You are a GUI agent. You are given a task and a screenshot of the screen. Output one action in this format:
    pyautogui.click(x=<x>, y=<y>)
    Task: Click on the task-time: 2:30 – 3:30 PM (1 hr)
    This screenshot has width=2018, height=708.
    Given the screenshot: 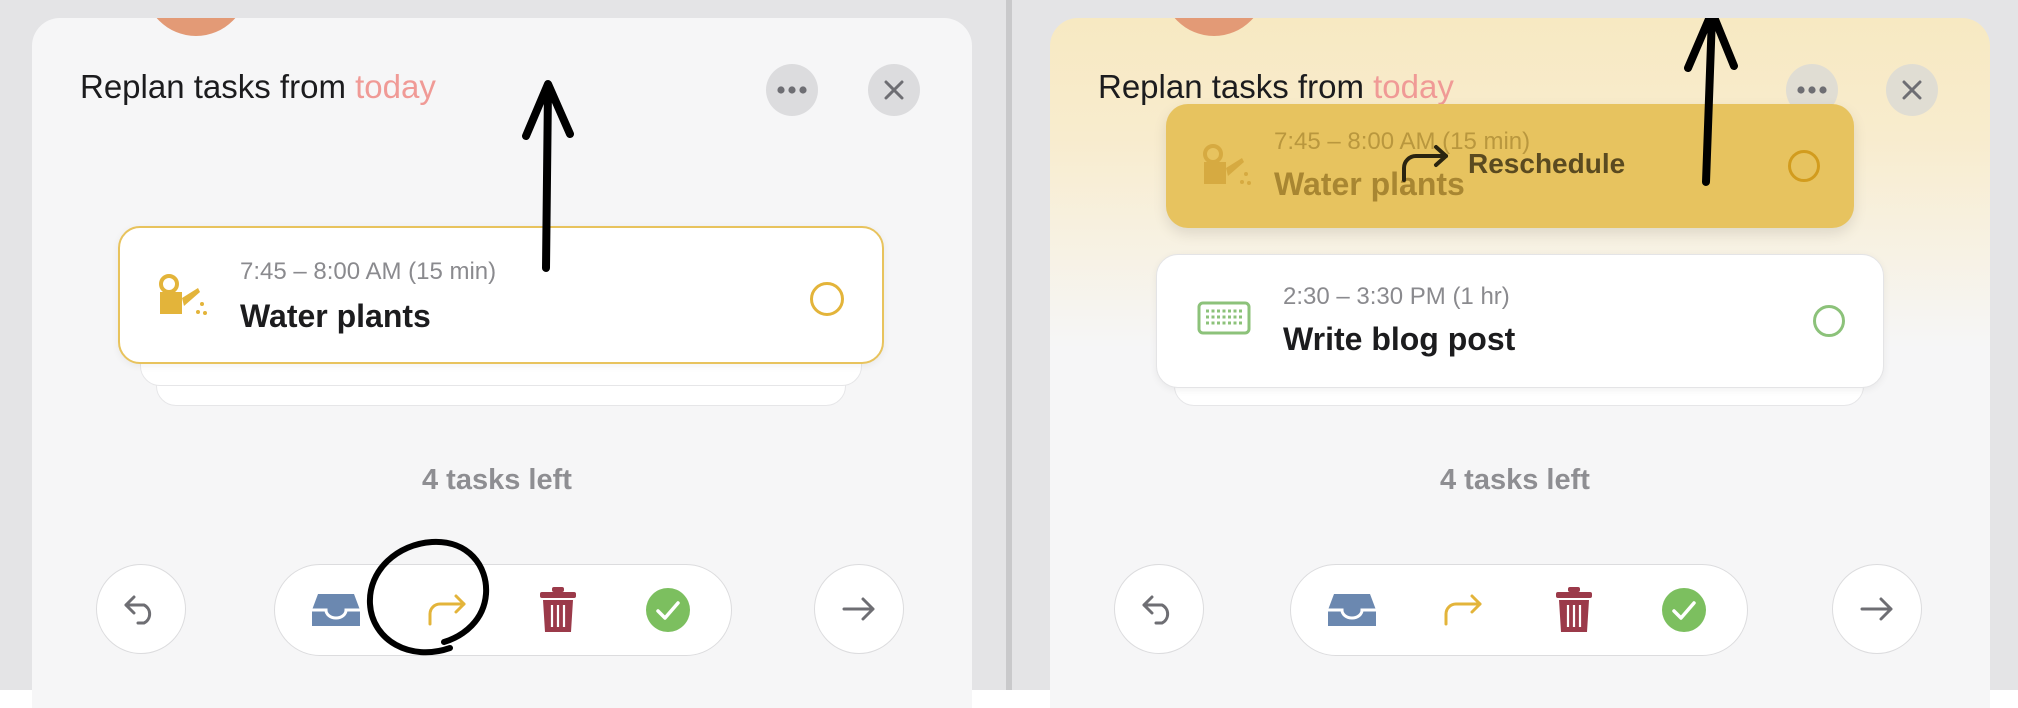 What is the action you would take?
    pyautogui.click(x=1396, y=296)
    